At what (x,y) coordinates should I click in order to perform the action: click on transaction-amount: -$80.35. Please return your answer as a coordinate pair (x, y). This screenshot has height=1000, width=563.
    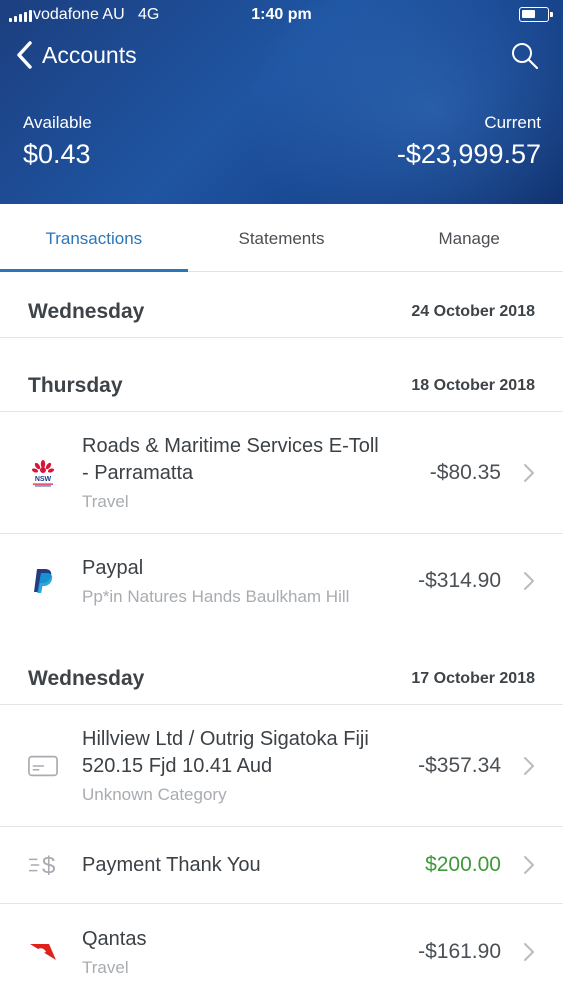
    Looking at the image, I should click on (465, 472).